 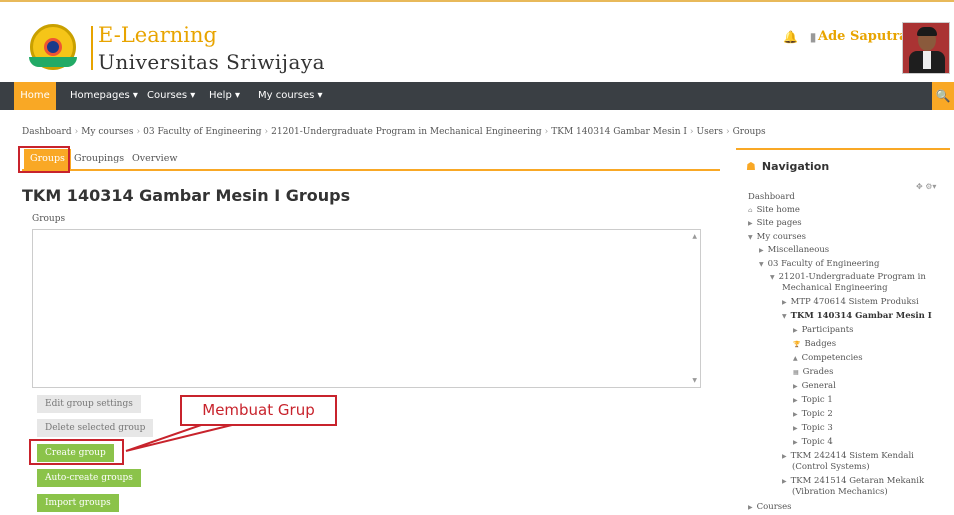 I want to click on nav-tree-mtp-470614: ▶ MTP 470614 Sistem Produksi, so click(x=850, y=302).